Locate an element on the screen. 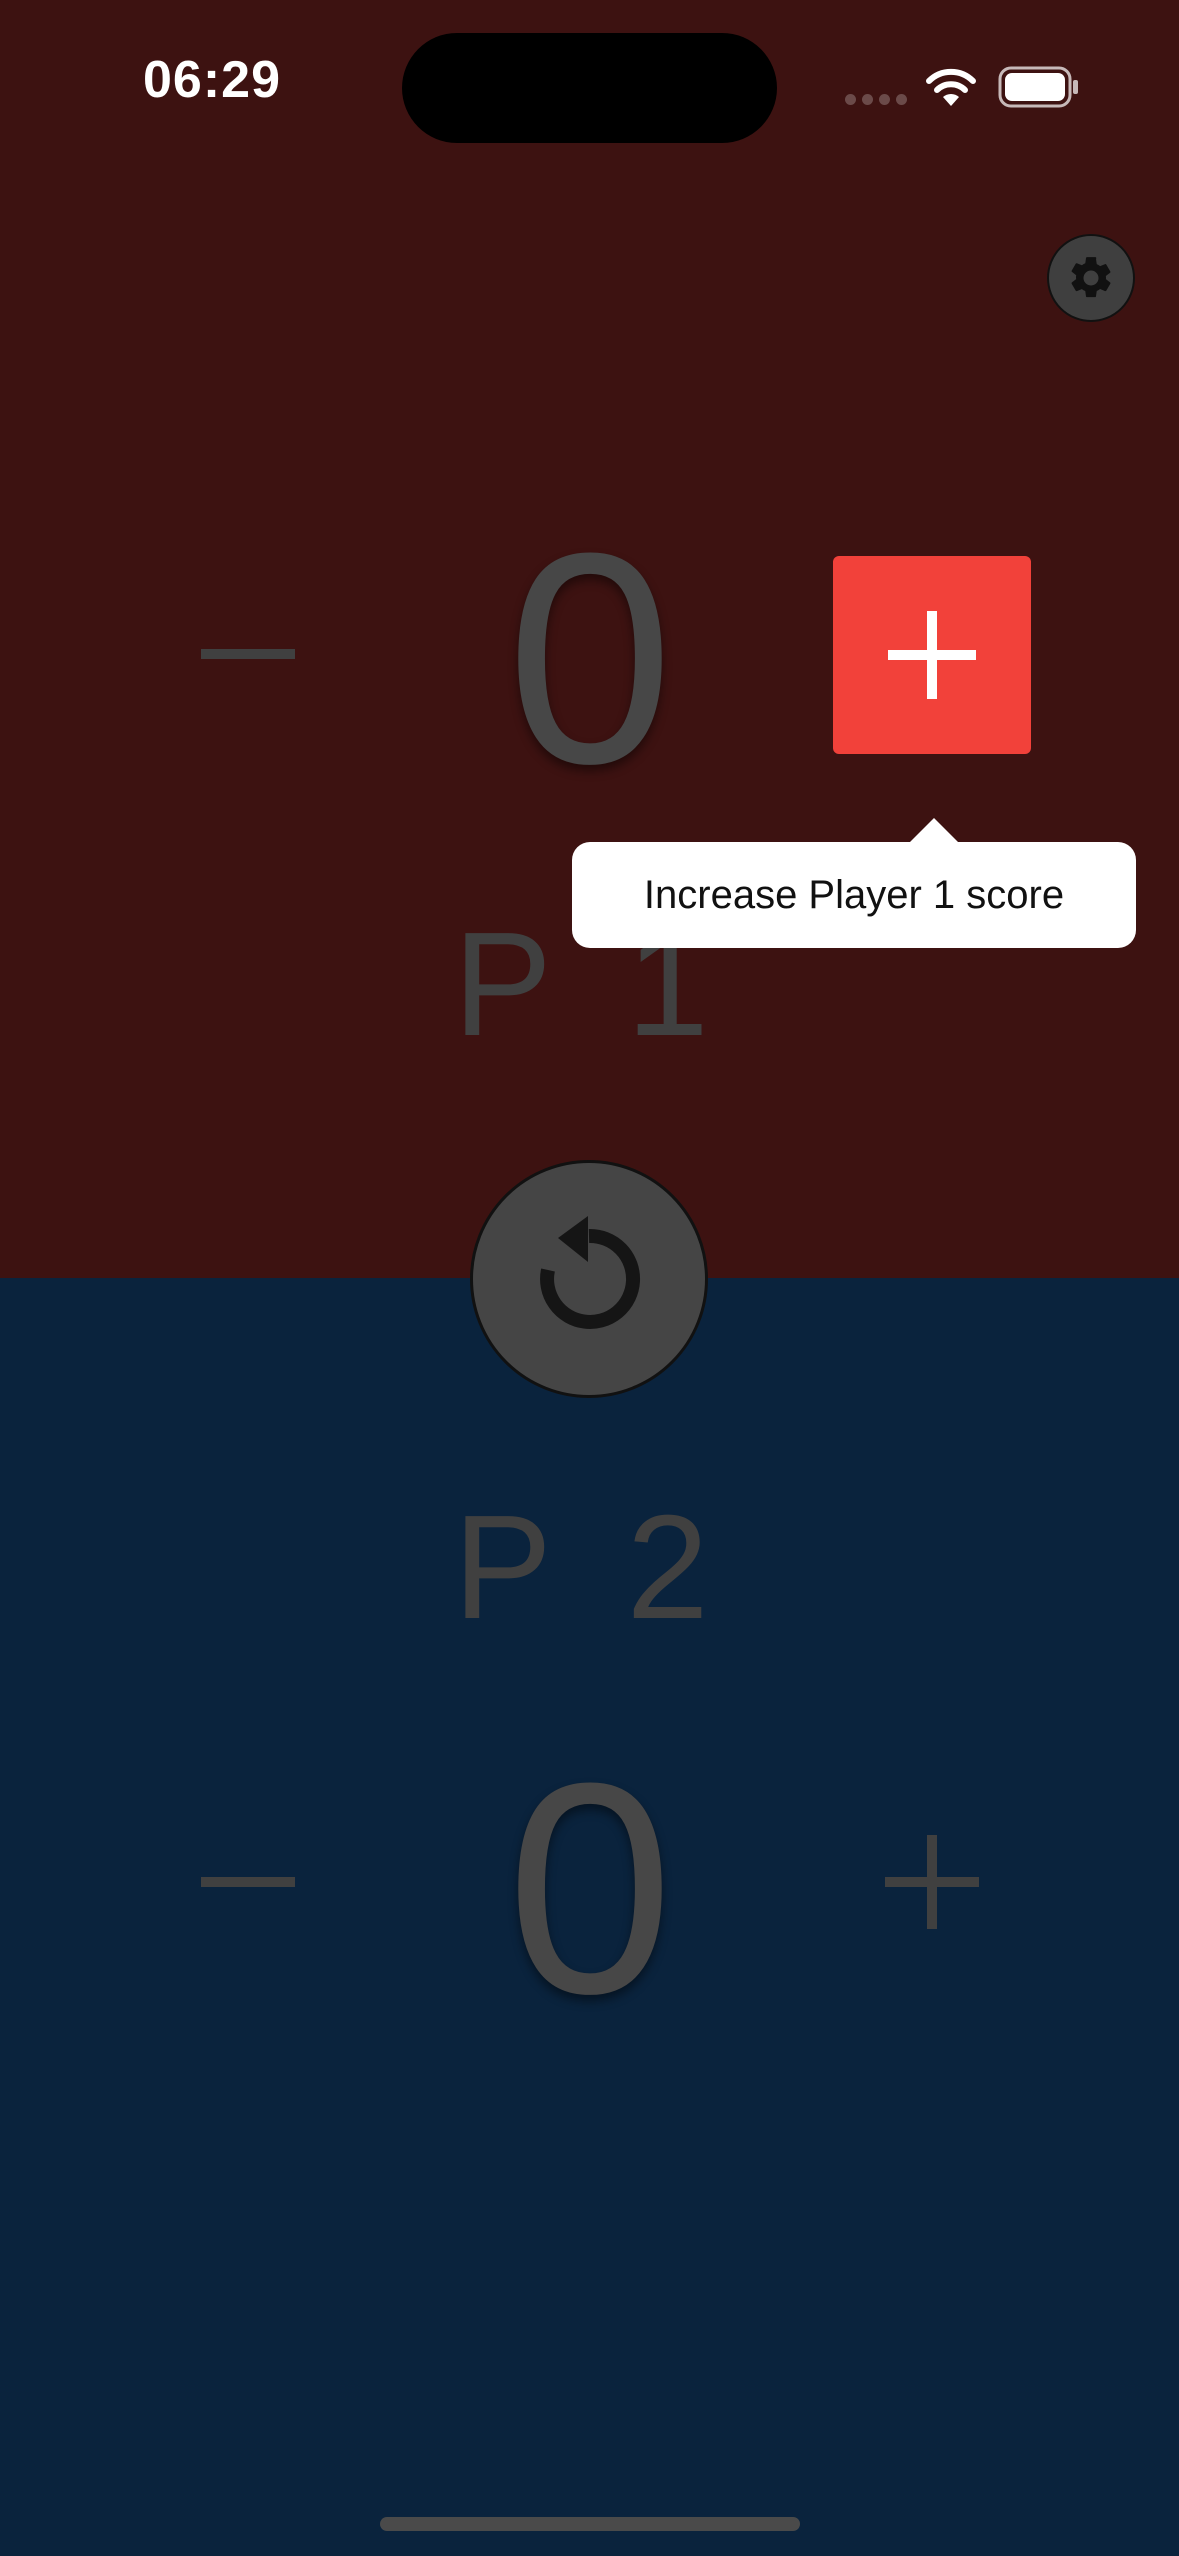 The image size is (1179, 2556). reset-button is located at coordinates (589, 1279).